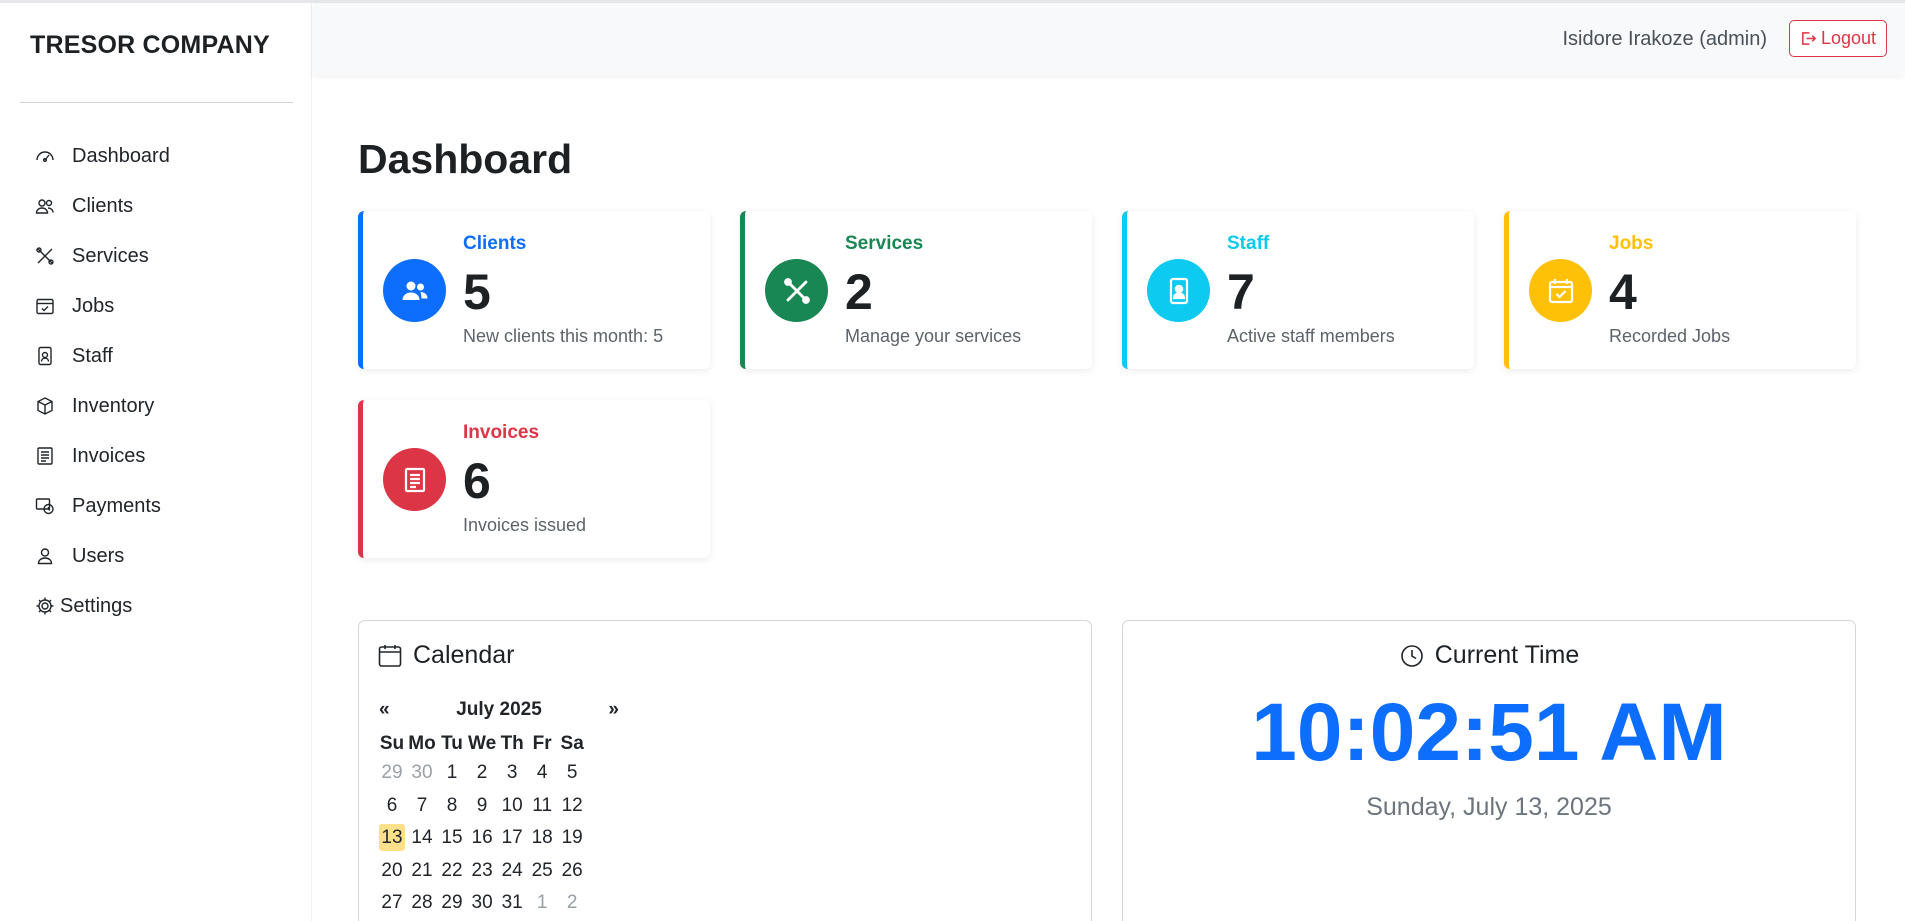 The width and height of the screenshot is (1905, 921). What do you see at coordinates (512, 743) in the screenshot?
I see `weekday-header: Th` at bounding box center [512, 743].